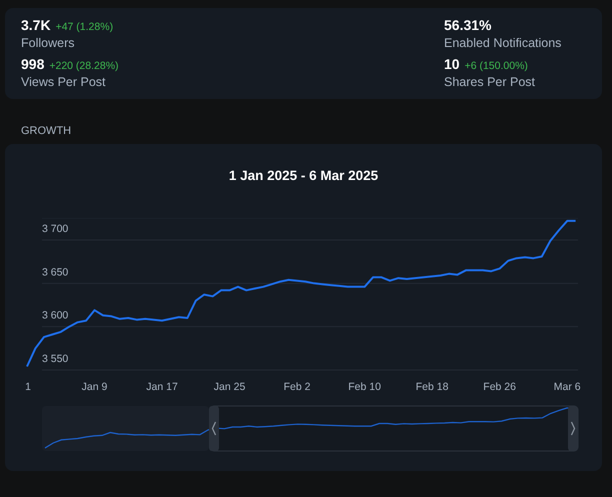 The image size is (612, 497). What do you see at coordinates (28, 387) in the screenshot?
I see `x-axis-label: 1` at bounding box center [28, 387].